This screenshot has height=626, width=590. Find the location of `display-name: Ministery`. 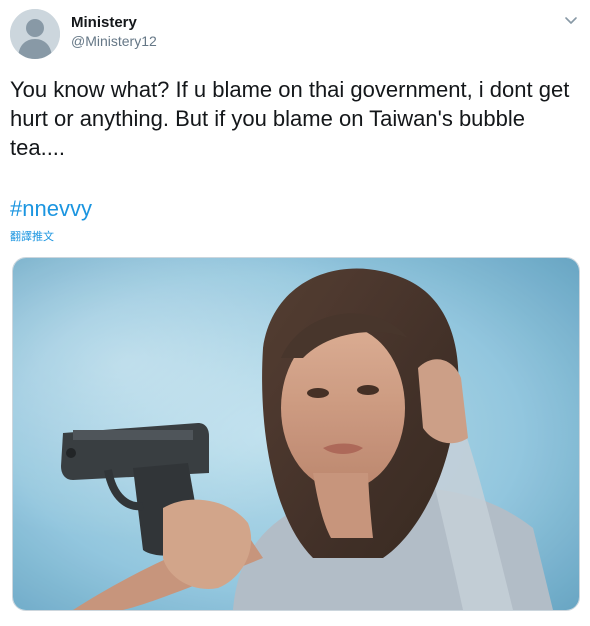

display-name: Ministery is located at coordinates (114, 22).